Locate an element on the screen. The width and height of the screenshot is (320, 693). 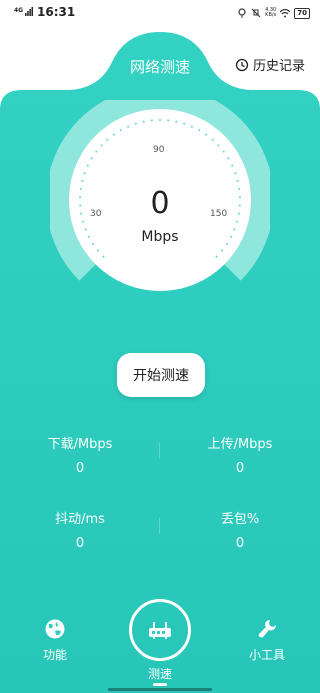
history-label: 历史记录 is located at coordinates (278, 66).